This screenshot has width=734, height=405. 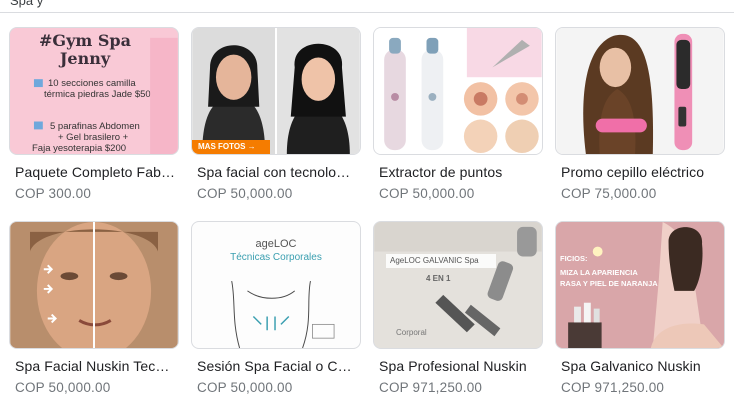 I want to click on before-after-photo, so click(x=276, y=91).